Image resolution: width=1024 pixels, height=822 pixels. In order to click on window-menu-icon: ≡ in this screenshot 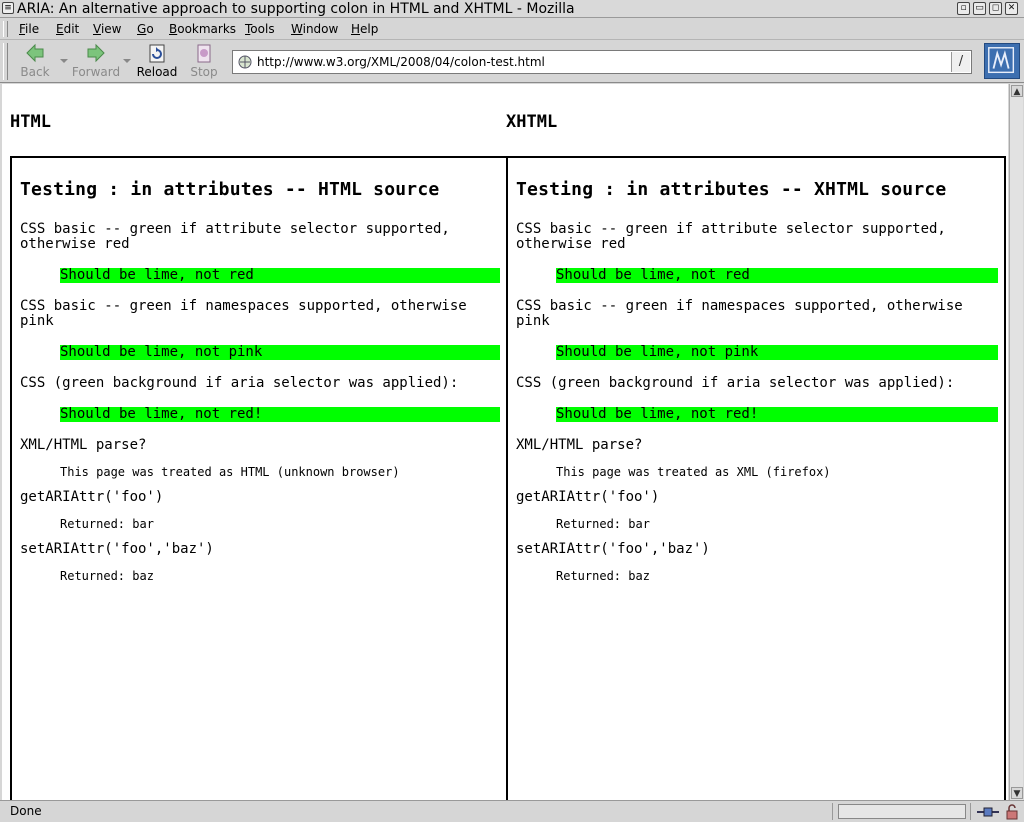, I will do `click(8, 8)`.